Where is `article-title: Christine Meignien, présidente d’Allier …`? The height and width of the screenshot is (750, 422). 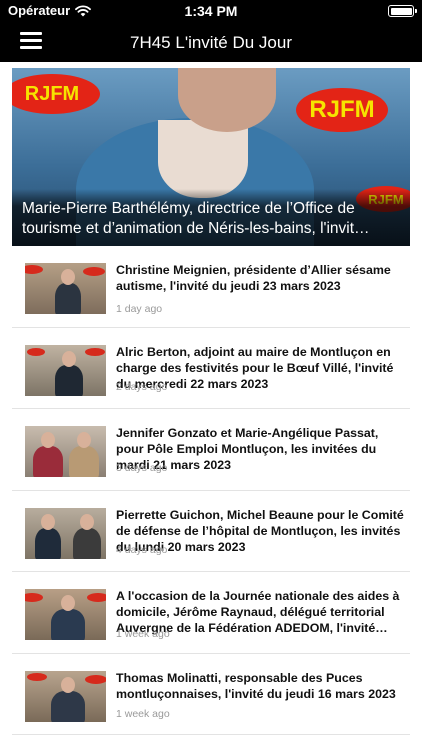 article-title: Christine Meignien, présidente d’Allier … is located at coordinates (253, 278).